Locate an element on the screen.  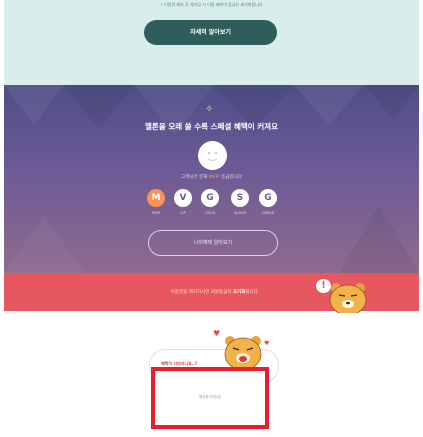
grade-prefix: 고객님은 현재 is located at coordinates (195, 177).